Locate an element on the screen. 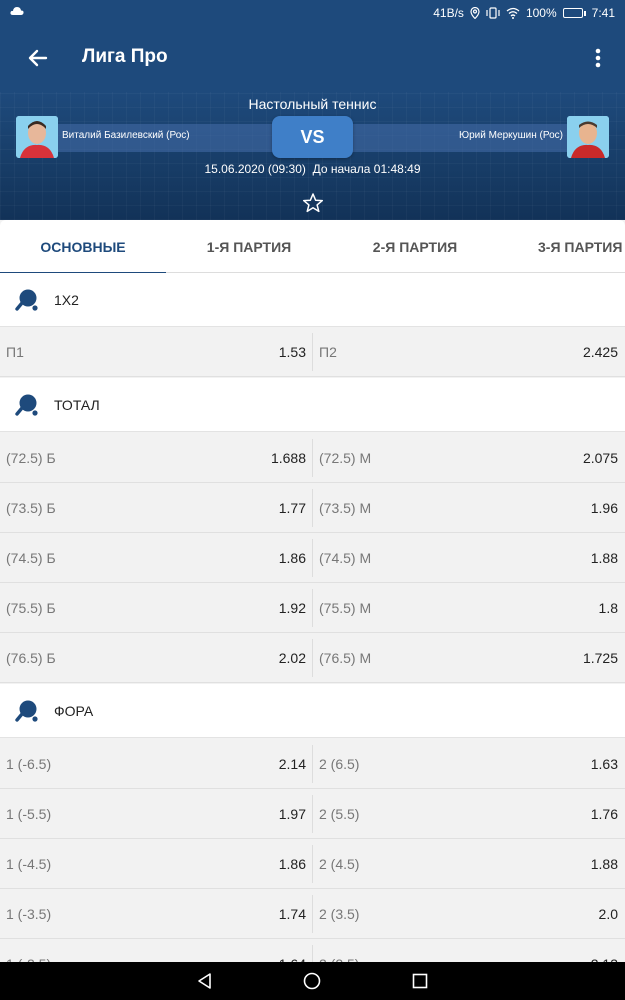 This screenshot has height=1000, width=625. tab-set-3: 3-Я ПАРТИЯ is located at coordinates (561, 246).